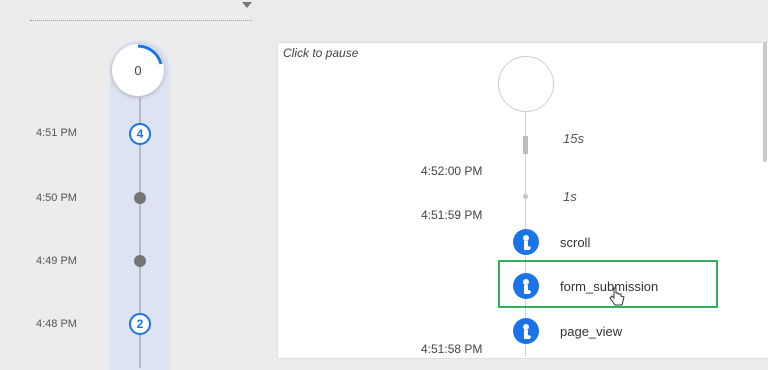 This screenshot has height=370, width=768. I want to click on second-timestamp: 4:51:58 PM, so click(452, 349).